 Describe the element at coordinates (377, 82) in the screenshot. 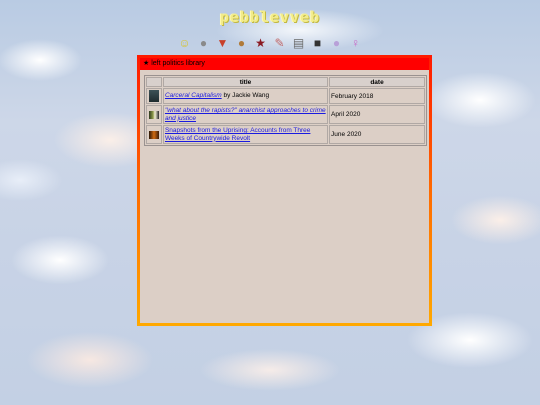

I see `date-column-header: date` at that location.